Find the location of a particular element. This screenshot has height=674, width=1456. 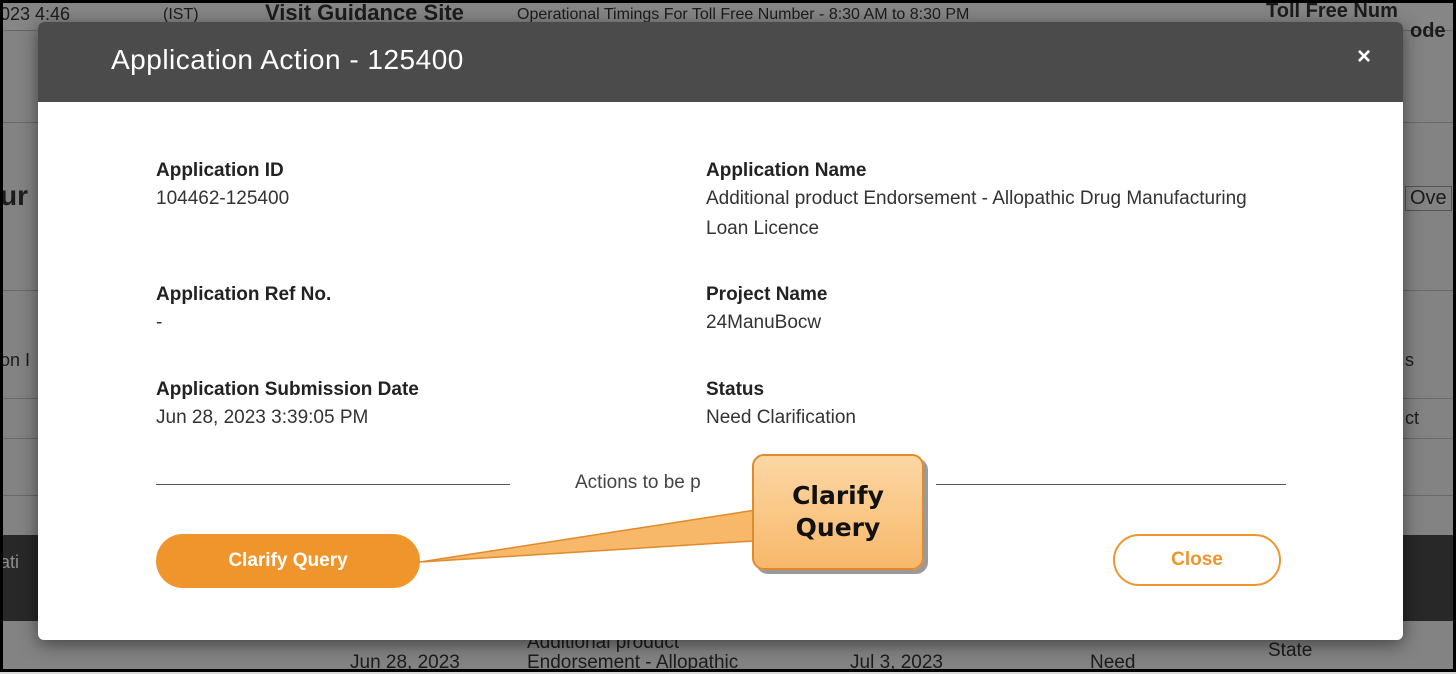

application-name-label: Application Name is located at coordinates (786, 170).